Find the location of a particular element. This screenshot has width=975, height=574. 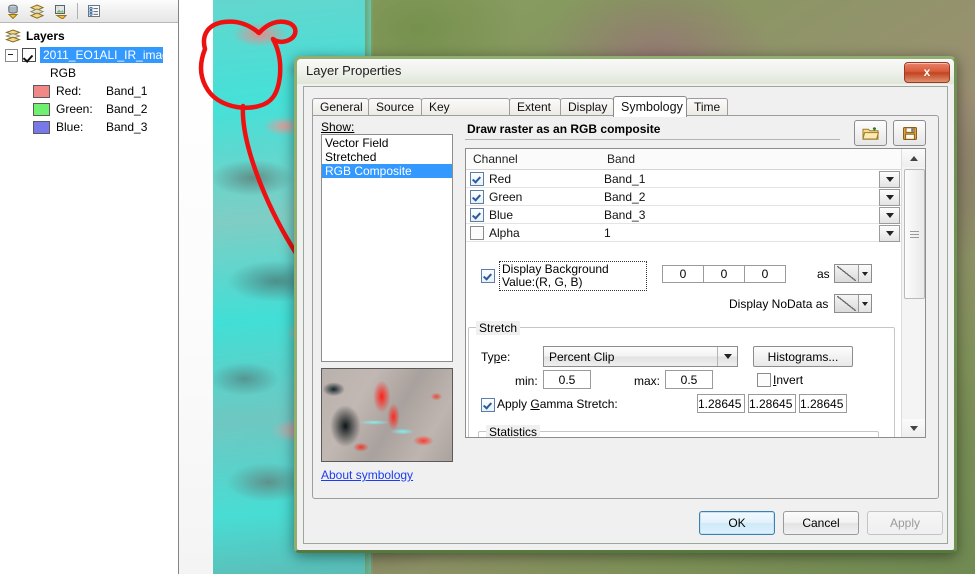

cancel-button: Cancel is located at coordinates (821, 523).